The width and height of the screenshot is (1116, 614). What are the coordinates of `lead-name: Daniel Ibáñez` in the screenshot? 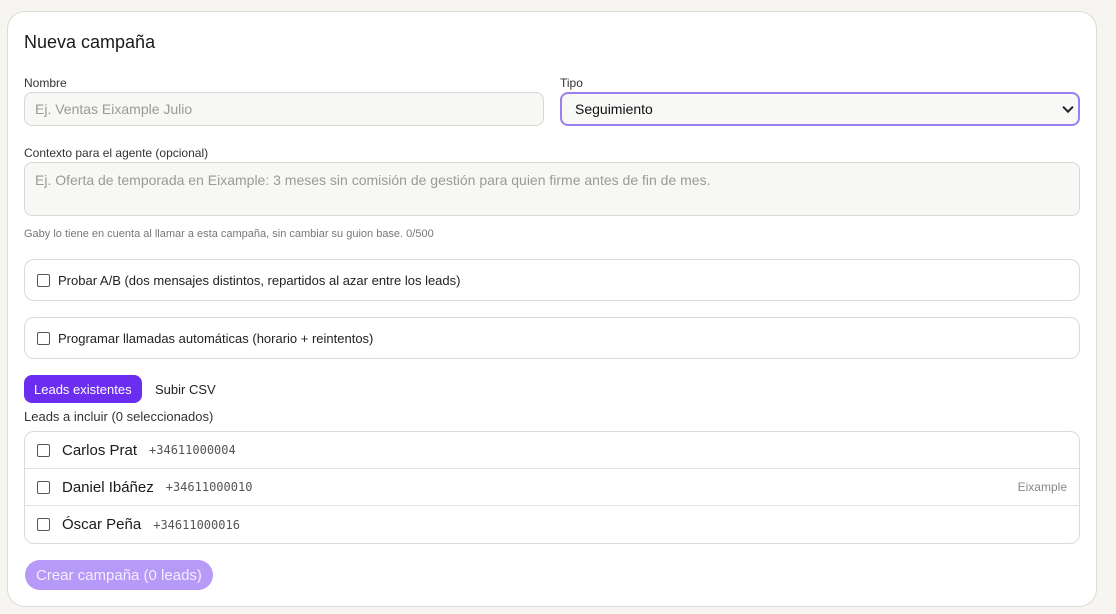 It's located at (108, 487).